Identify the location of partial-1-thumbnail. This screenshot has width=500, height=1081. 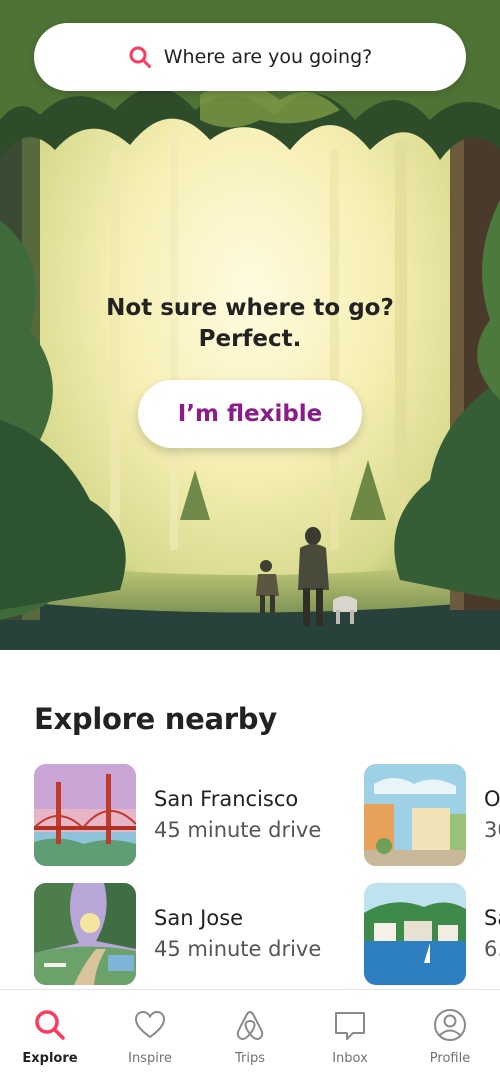
(415, 815).